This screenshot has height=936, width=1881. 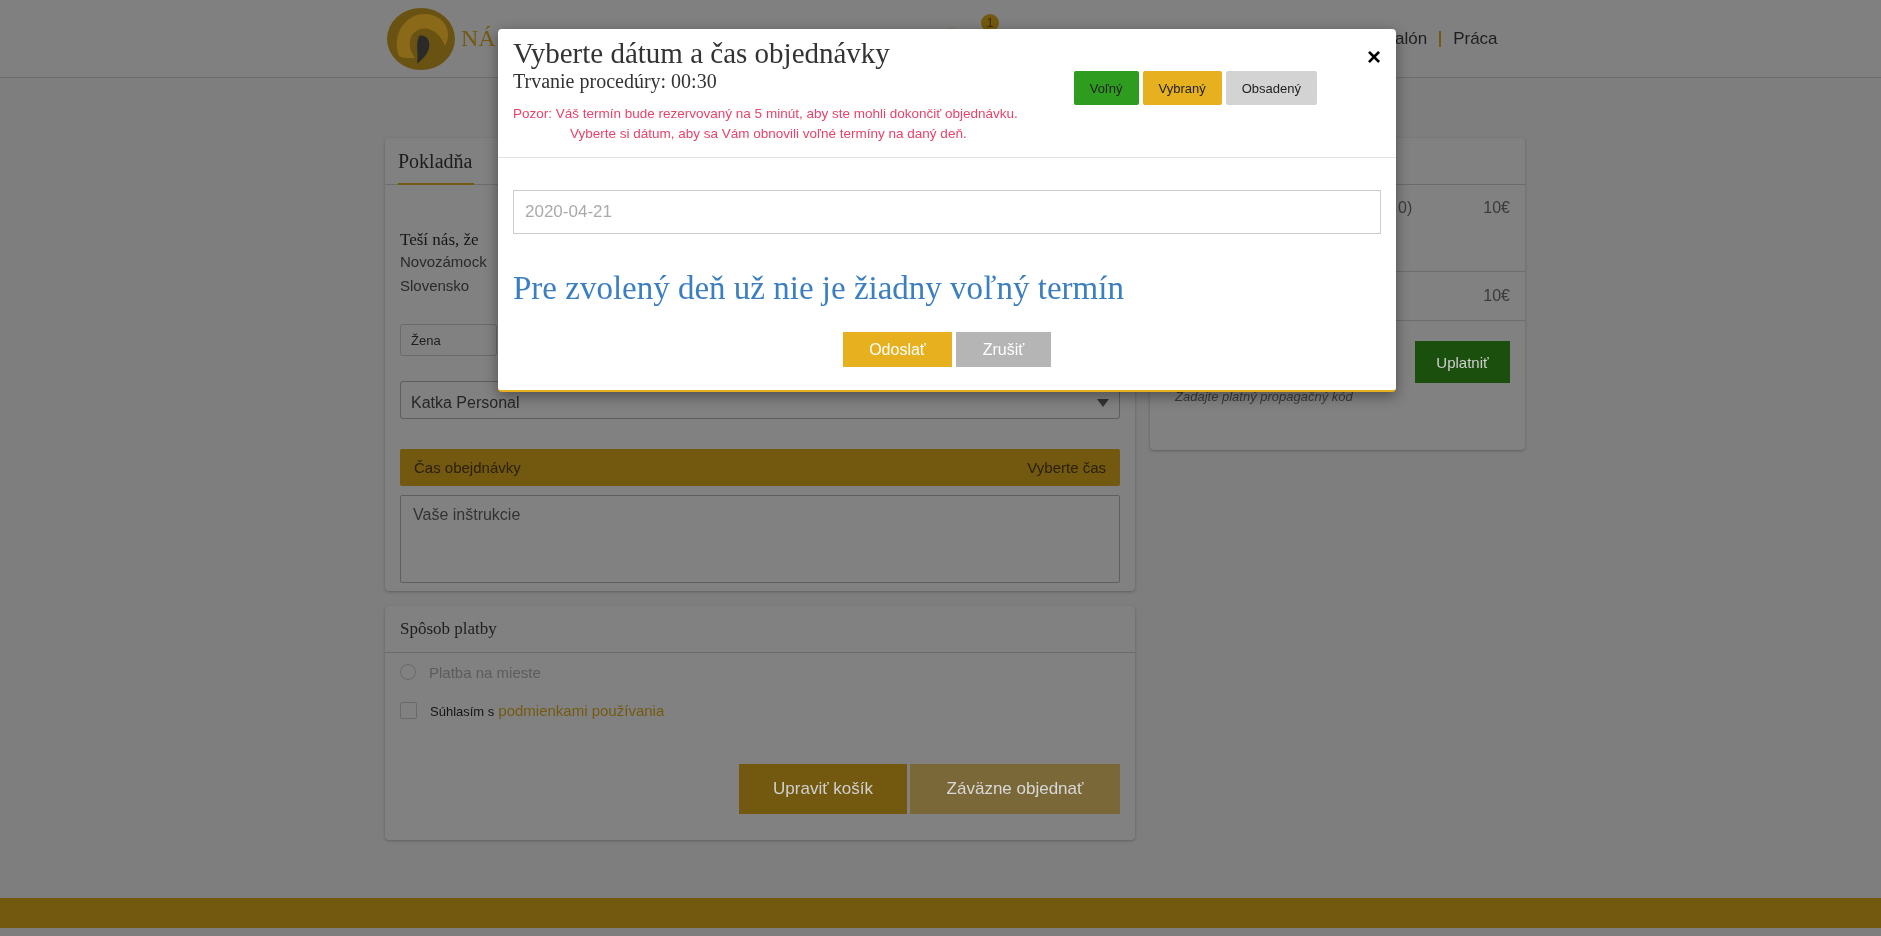 I want to click on greeting-text: Teší nás, že, so click(x=439, y=240).